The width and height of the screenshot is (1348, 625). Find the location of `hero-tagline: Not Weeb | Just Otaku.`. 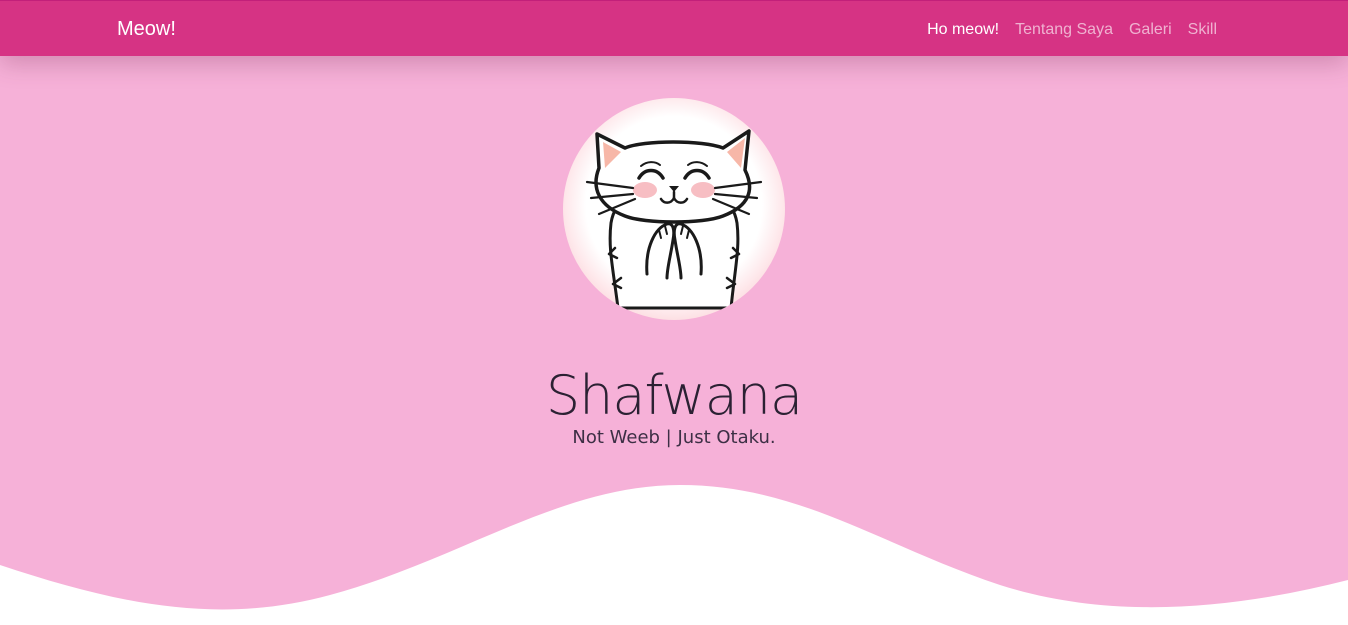

hero-tagline: Not Weeb | Just Otaku. is located at coordinates (674, 437).